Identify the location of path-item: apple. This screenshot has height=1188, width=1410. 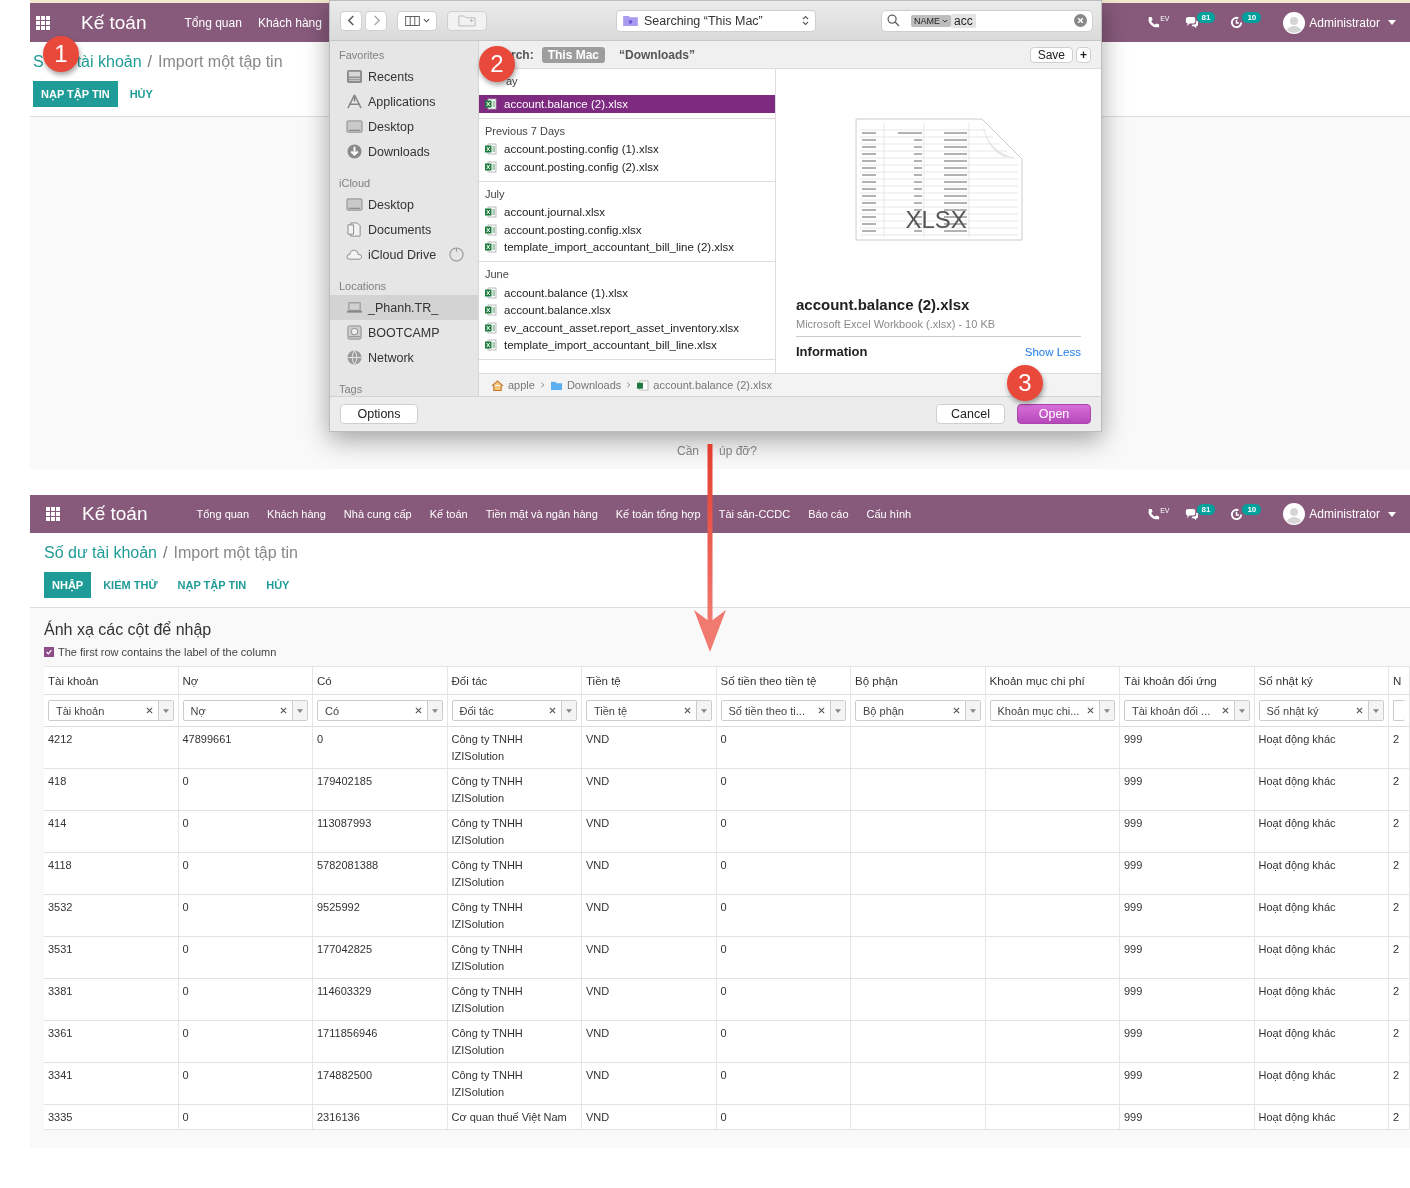
(513, 385).